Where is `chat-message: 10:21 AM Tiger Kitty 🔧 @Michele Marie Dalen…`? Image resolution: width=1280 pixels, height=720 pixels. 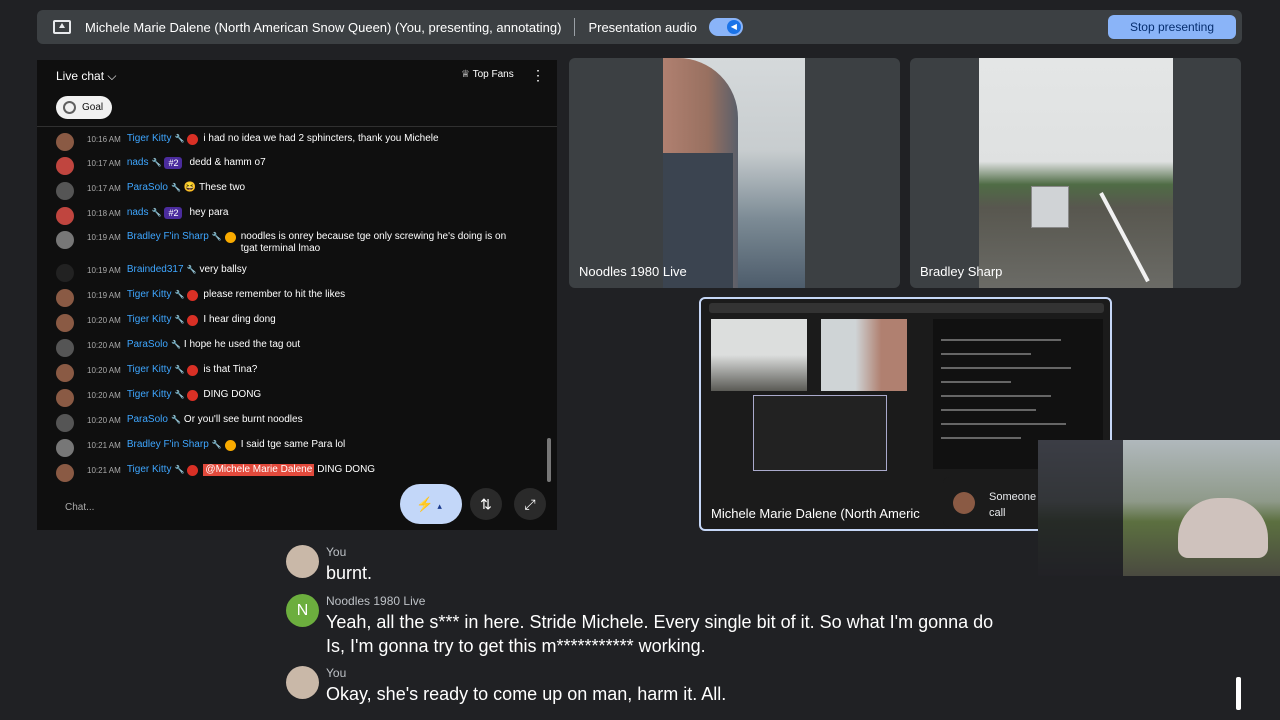
chat-message: 10:21 AM Tiger Kitty 🔧 @Michele Marie Dalen… is located at coordinates (286, 473).